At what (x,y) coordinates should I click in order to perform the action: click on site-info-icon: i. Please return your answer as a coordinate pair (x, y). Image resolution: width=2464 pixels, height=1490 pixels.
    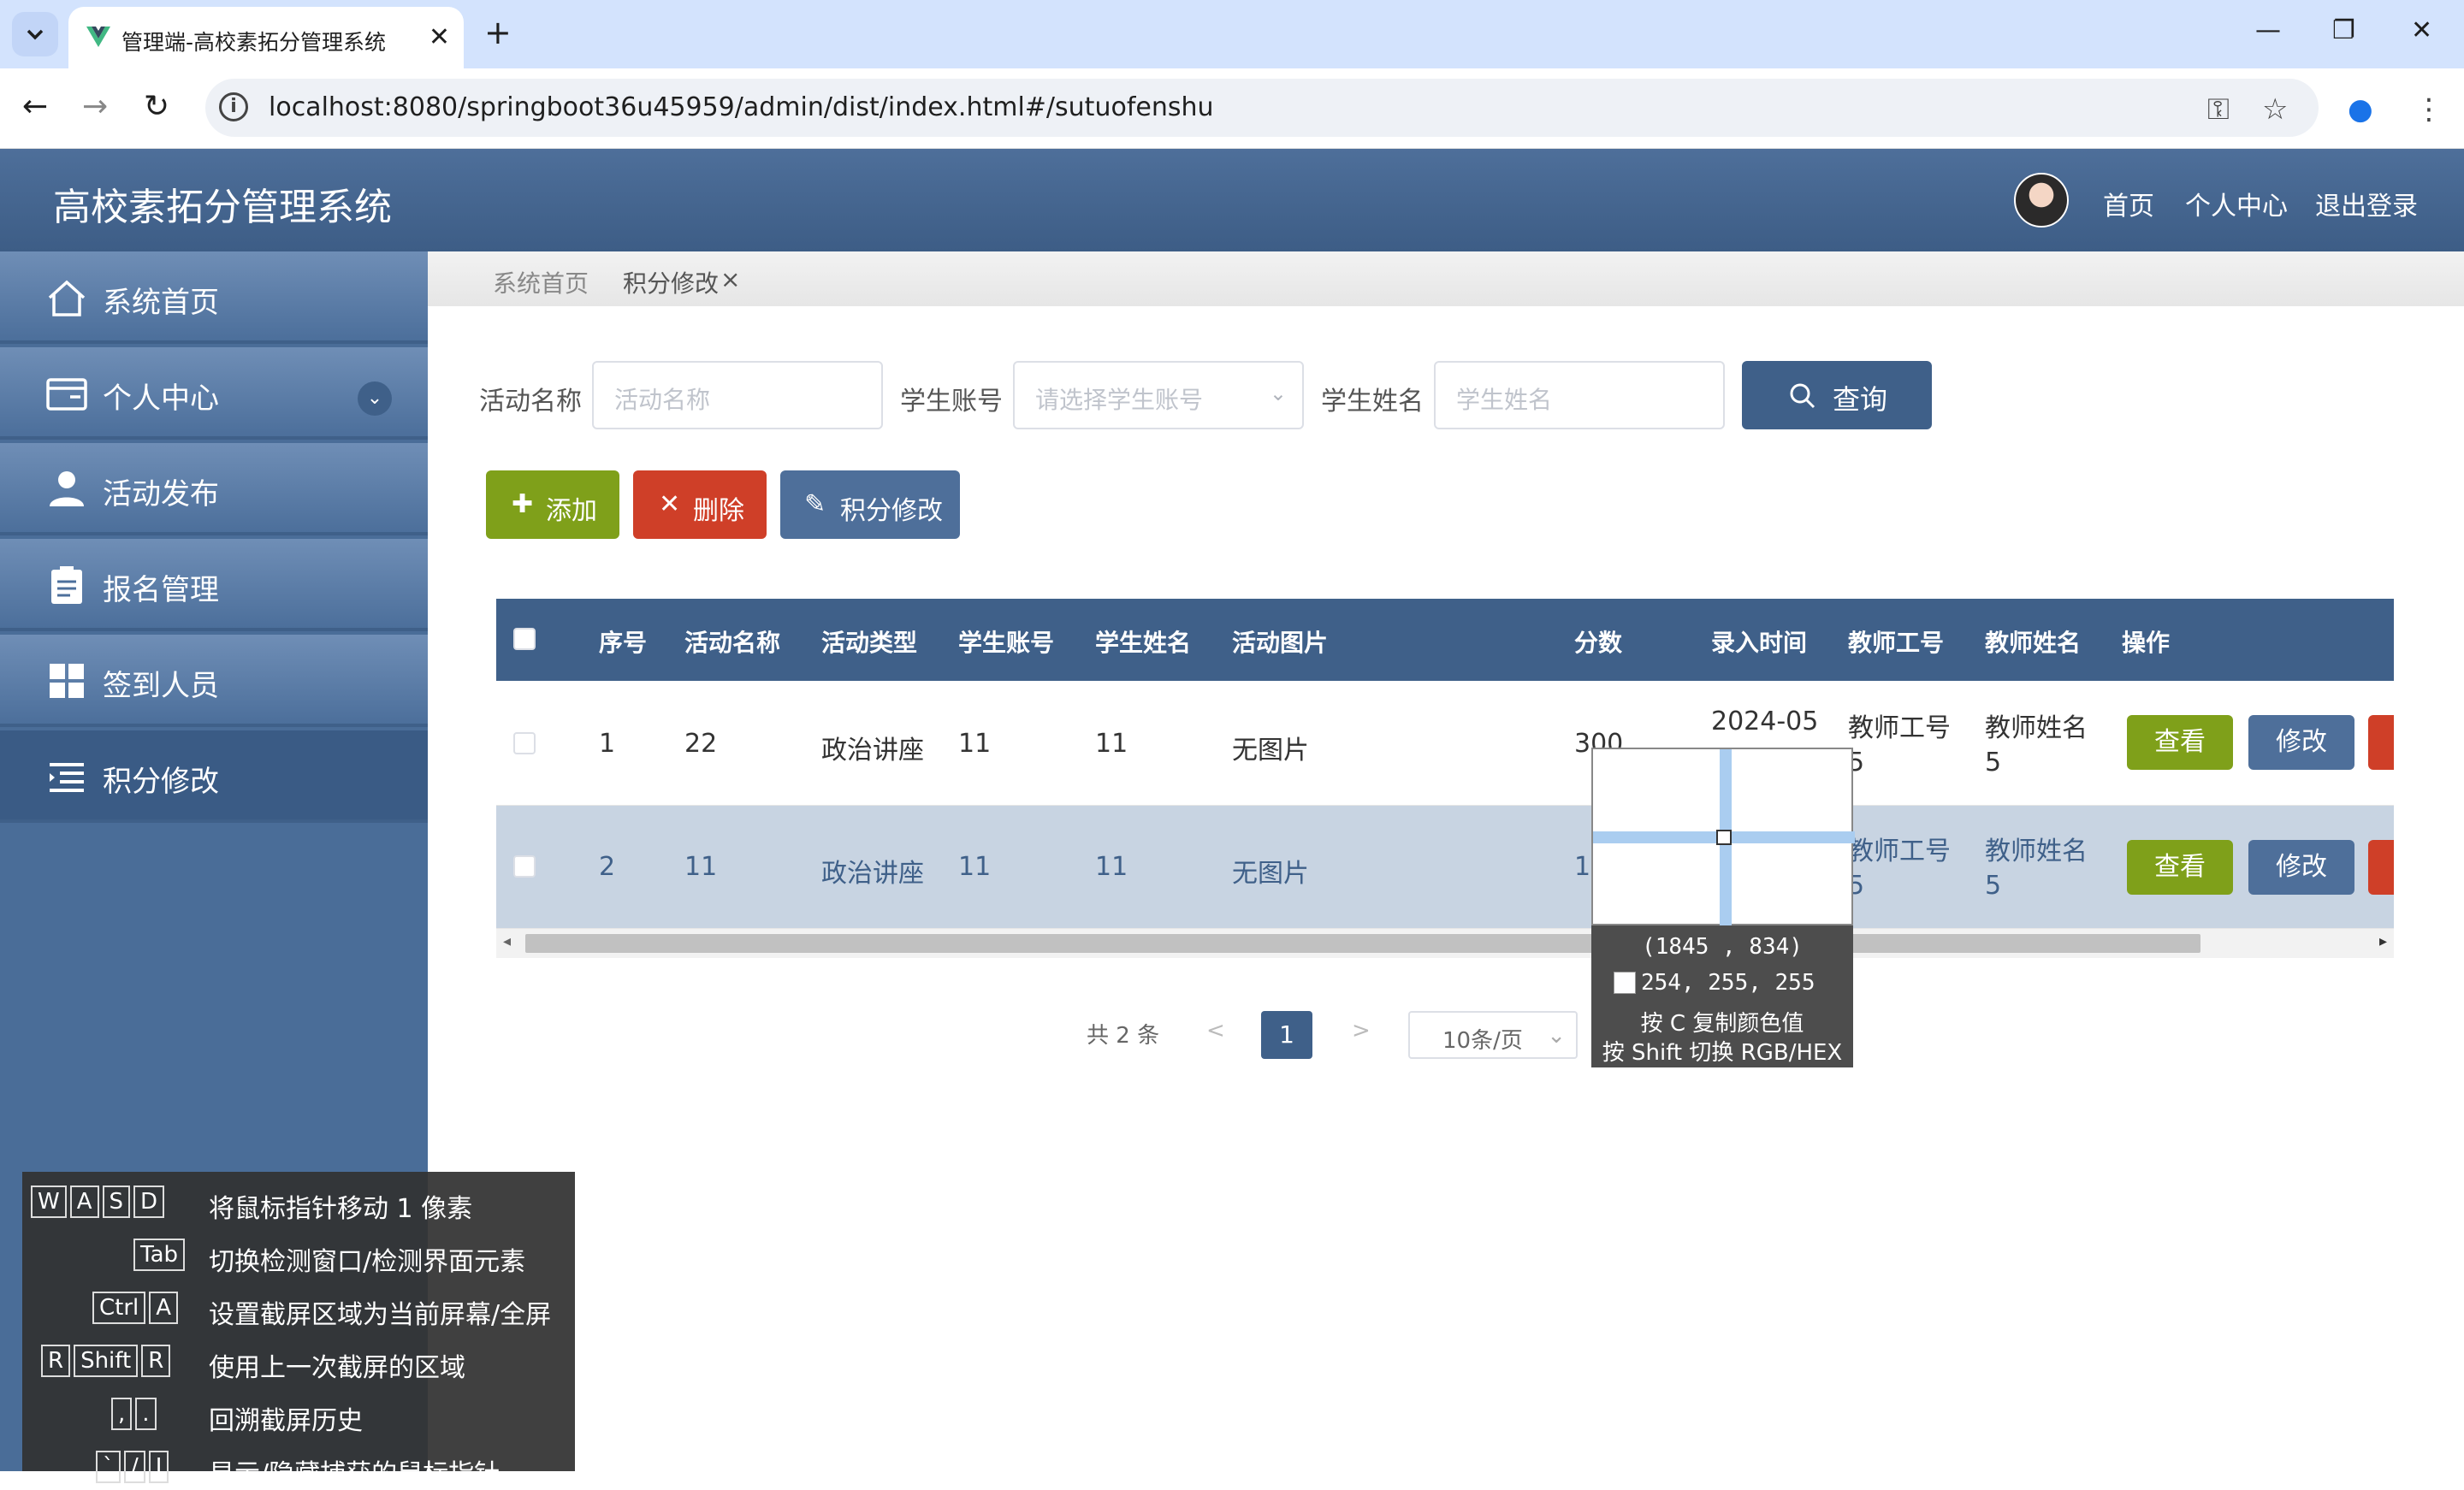
    Looking at the image, I should click on (233, 107).